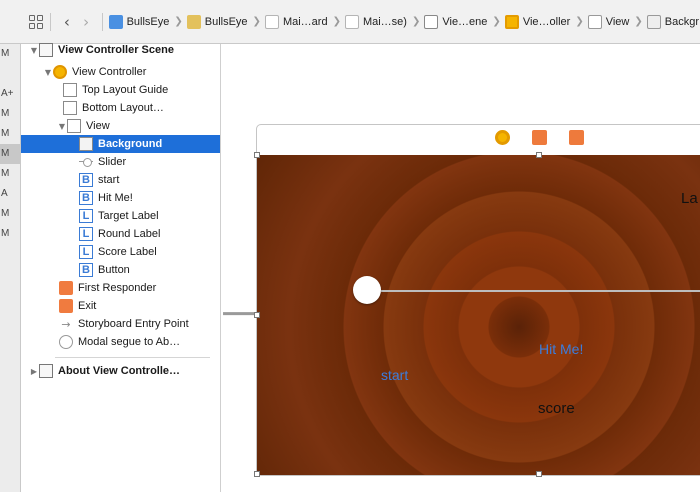  What do you see at coordinates (465, 21) in the screenshot?
I see `breadcrumb-label: Vie…ene` at bounding box center [465, 21].